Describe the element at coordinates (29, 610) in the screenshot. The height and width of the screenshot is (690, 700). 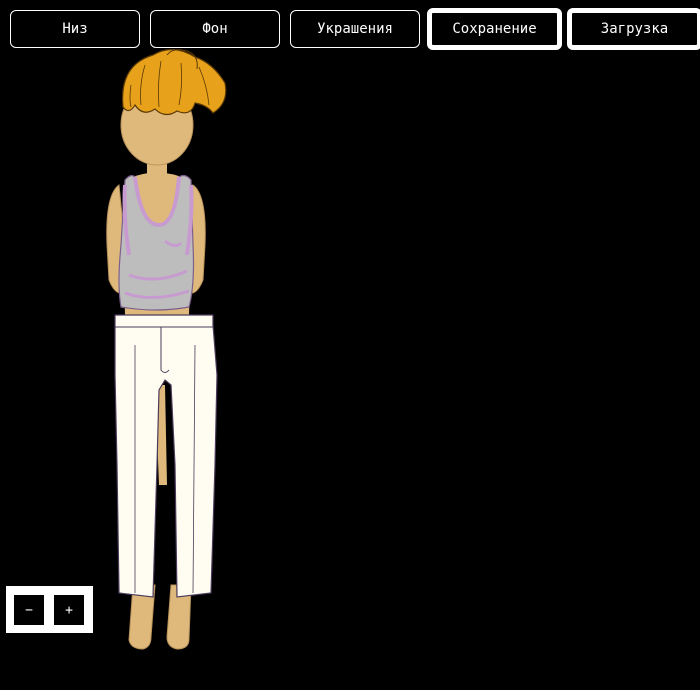
I see `zoom-out-button: −` at that location.